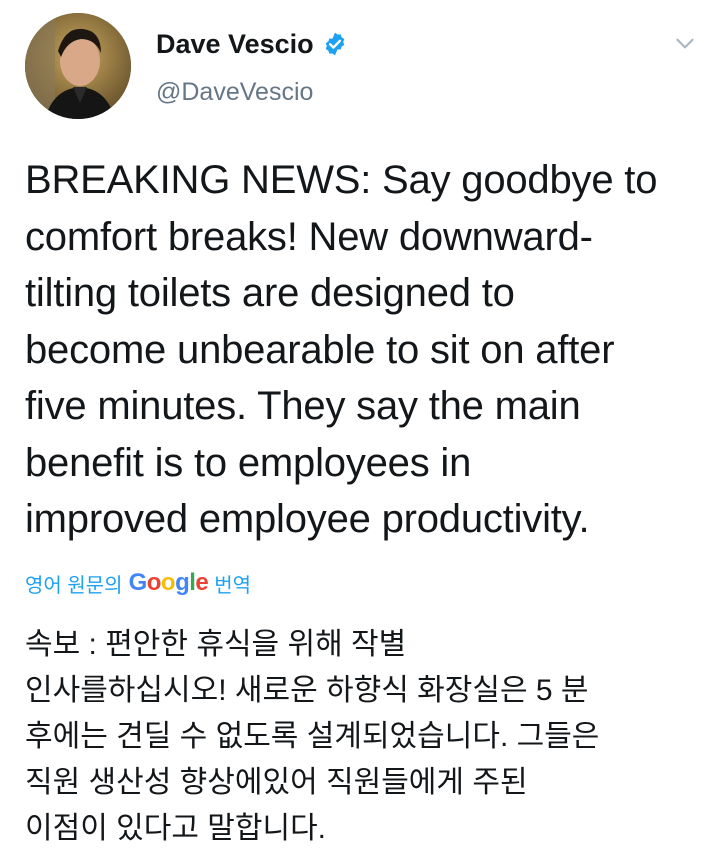  I want to click on translate-link: 영어 원문의 Google 번역, so click(138, 583).